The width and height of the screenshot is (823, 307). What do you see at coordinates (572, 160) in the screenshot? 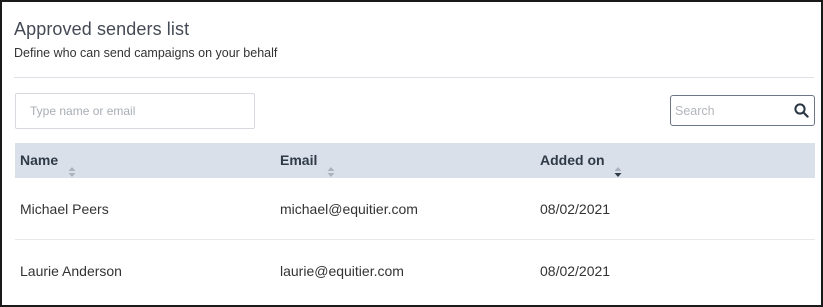
I see `column-header-label: Added on` at bounding box center [572, 160].